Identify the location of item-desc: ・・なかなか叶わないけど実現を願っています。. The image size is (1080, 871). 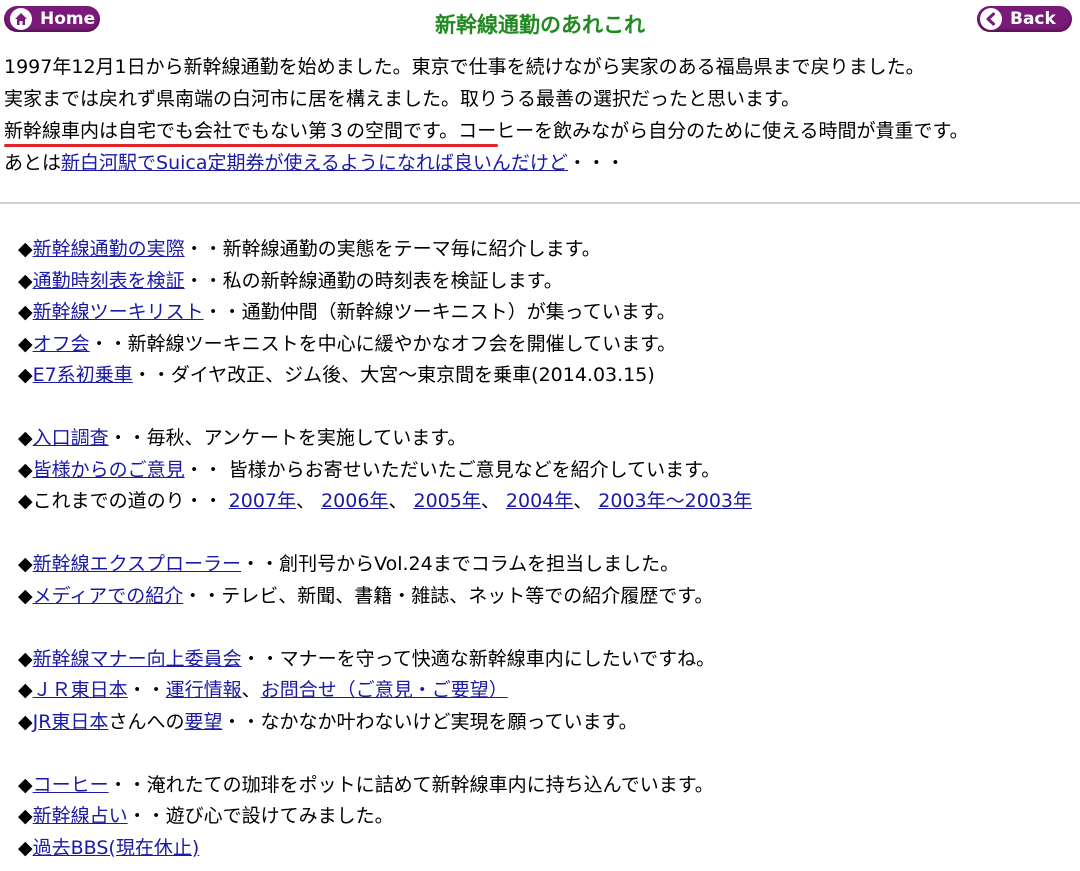
(430, 721).